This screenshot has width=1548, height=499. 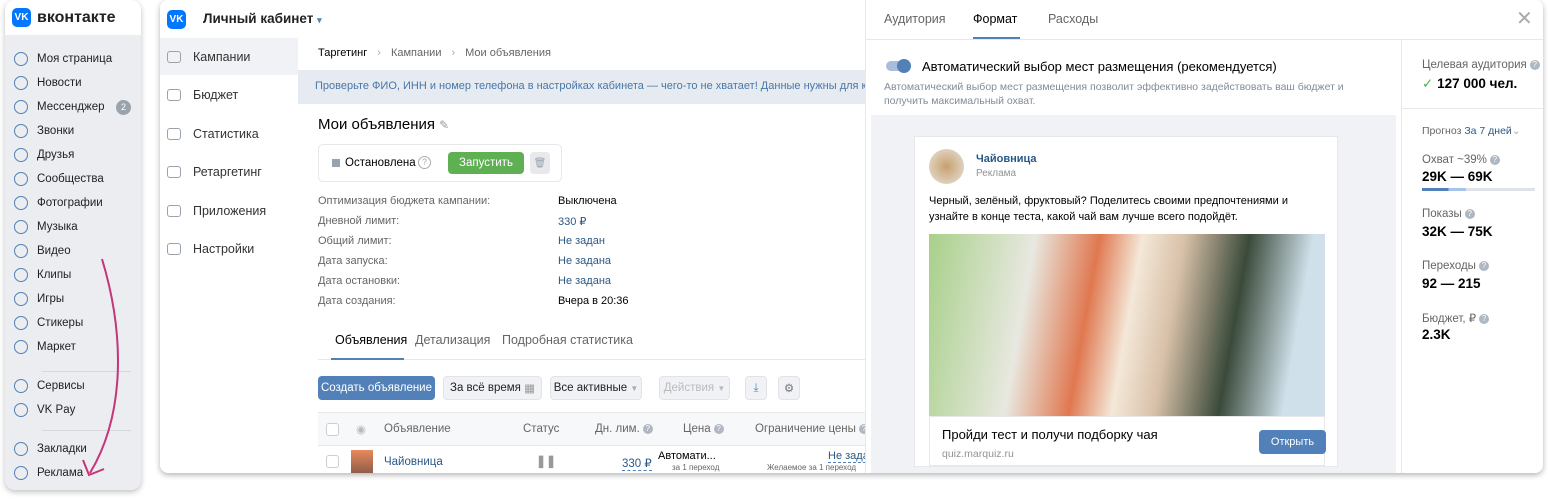 What do you see at coordinates (617, 429) in the screenshot?
I see `col-header: Дн. лим.` at bounding box center [617, 429].